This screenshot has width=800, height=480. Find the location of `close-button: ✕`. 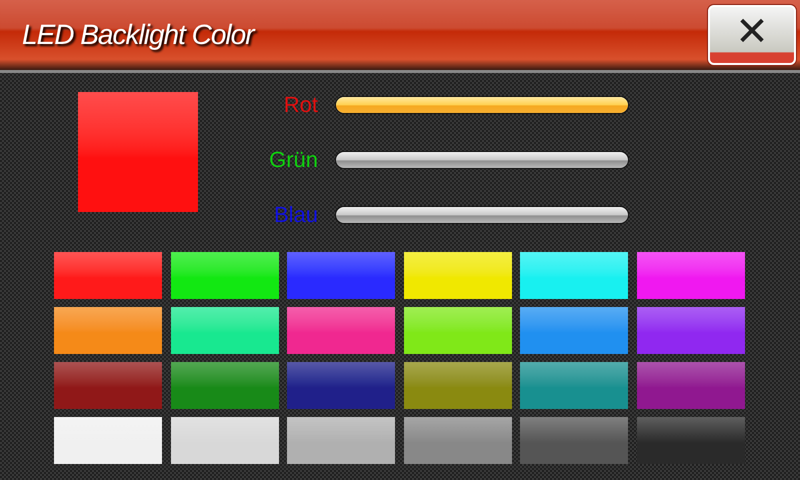

close-button: ✕ is located at coordinates (752, 35).